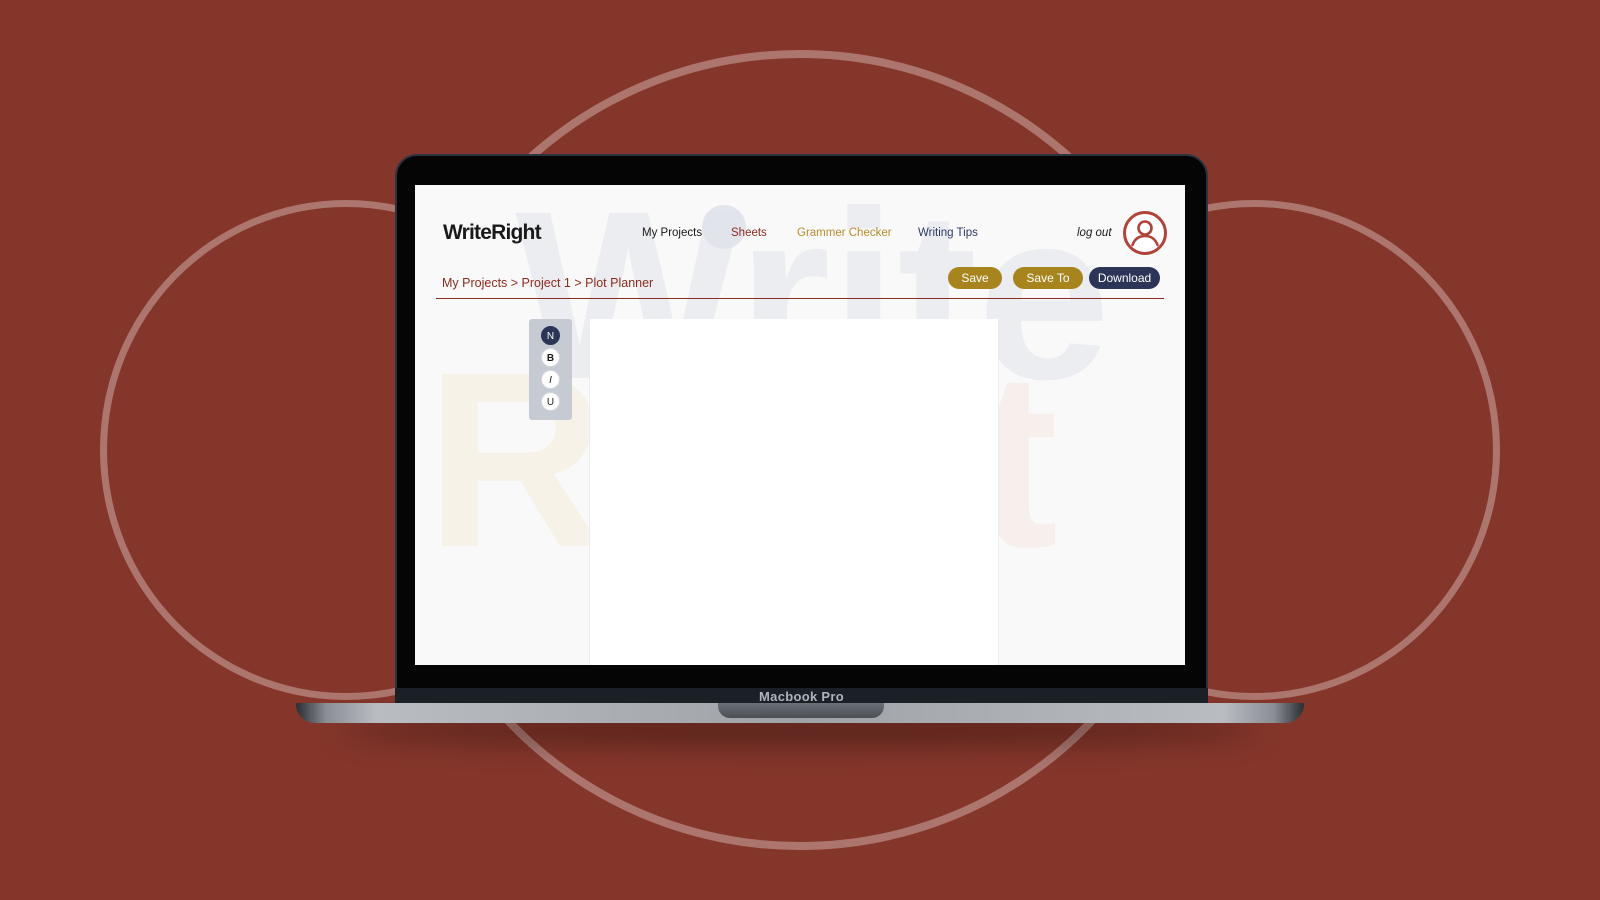  Describe the element at coordinates (492, 233) in the screenshot. I see `app-logo: WriteRight` at that location.